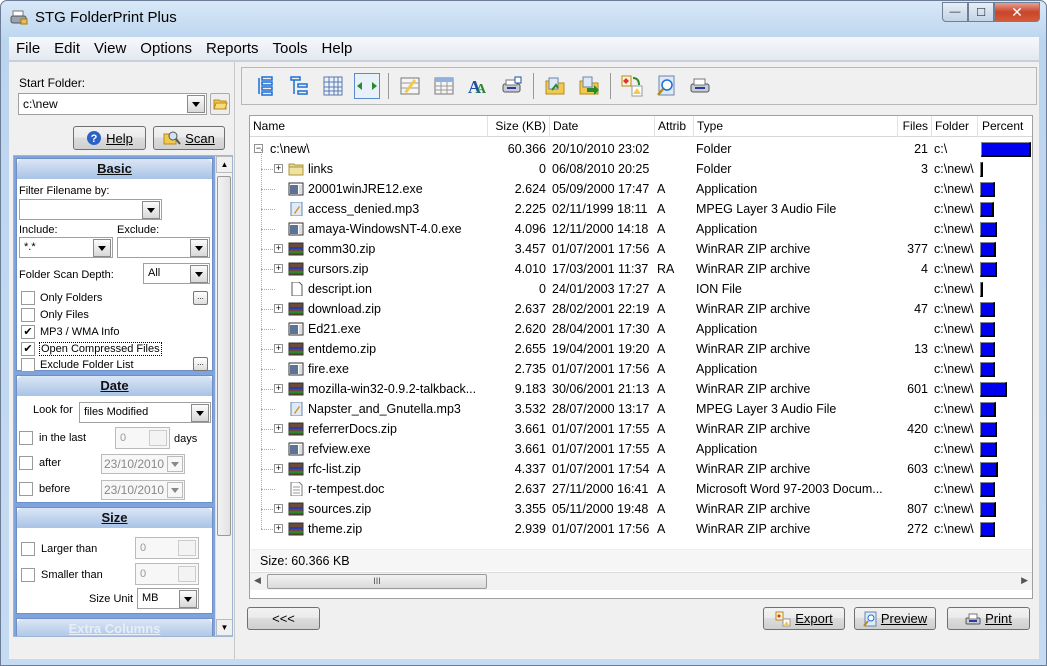 This screenshot has width=1047, height=666. I want to click on smaller-than-spinner: 0, so click(167, 574).